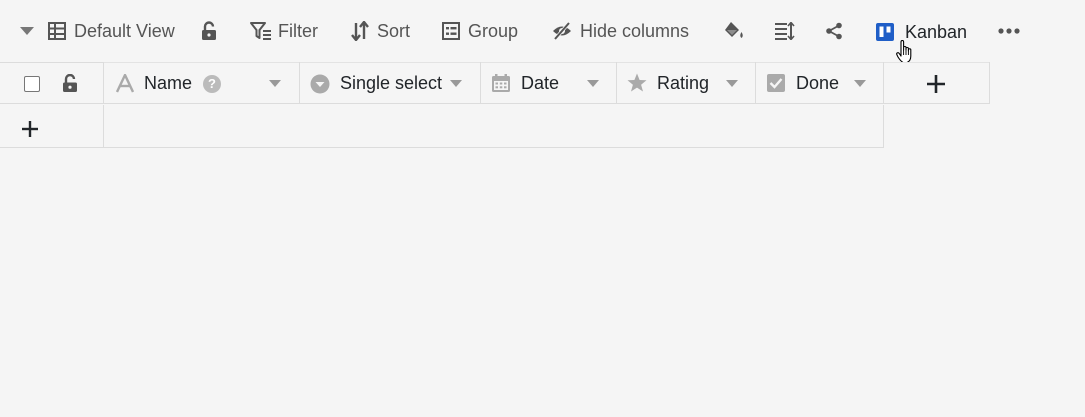  I want to click on column-header-date: Date, so click(549, 83).